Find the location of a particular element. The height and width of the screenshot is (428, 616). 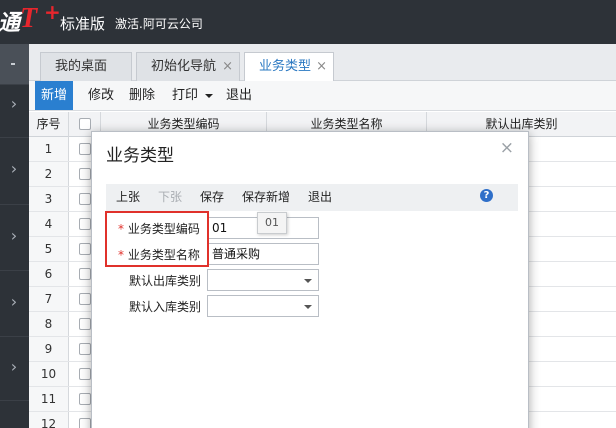

dialog-toolbar: 上张 下张 保存 保存新增 退出 ? is located at coordinates (312, 197).